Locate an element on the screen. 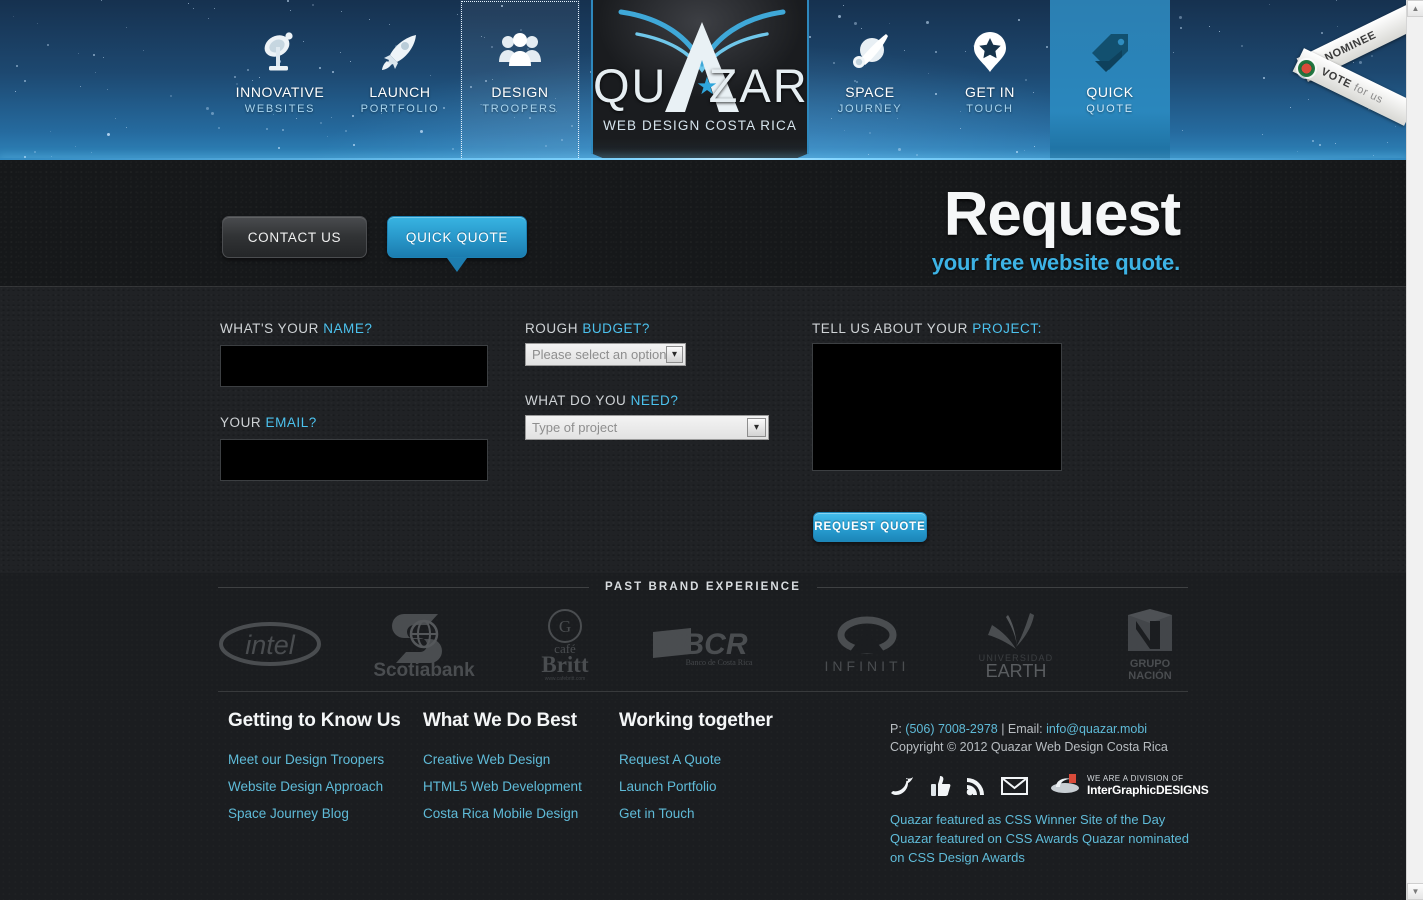 This screenshot has height=900, width=1423. nav-title: DESIGN is located at coordinates (520, 92).